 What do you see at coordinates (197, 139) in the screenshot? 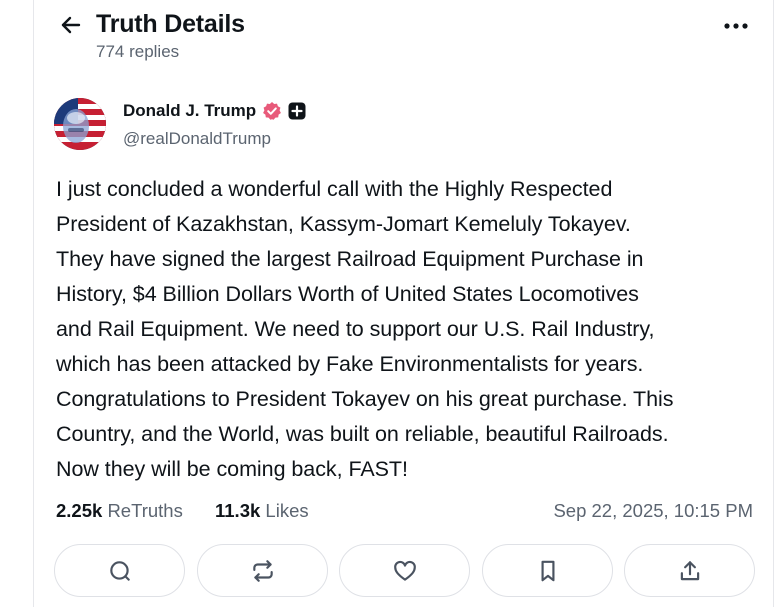
I see `author-handle: @realDonaldTrump` at bounding box center [197, 139].